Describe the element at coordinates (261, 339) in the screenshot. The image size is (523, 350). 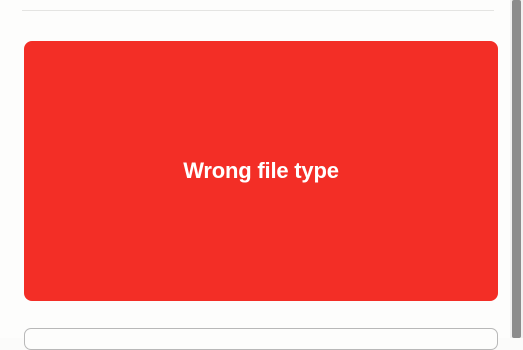
I see `next-card` at that location.